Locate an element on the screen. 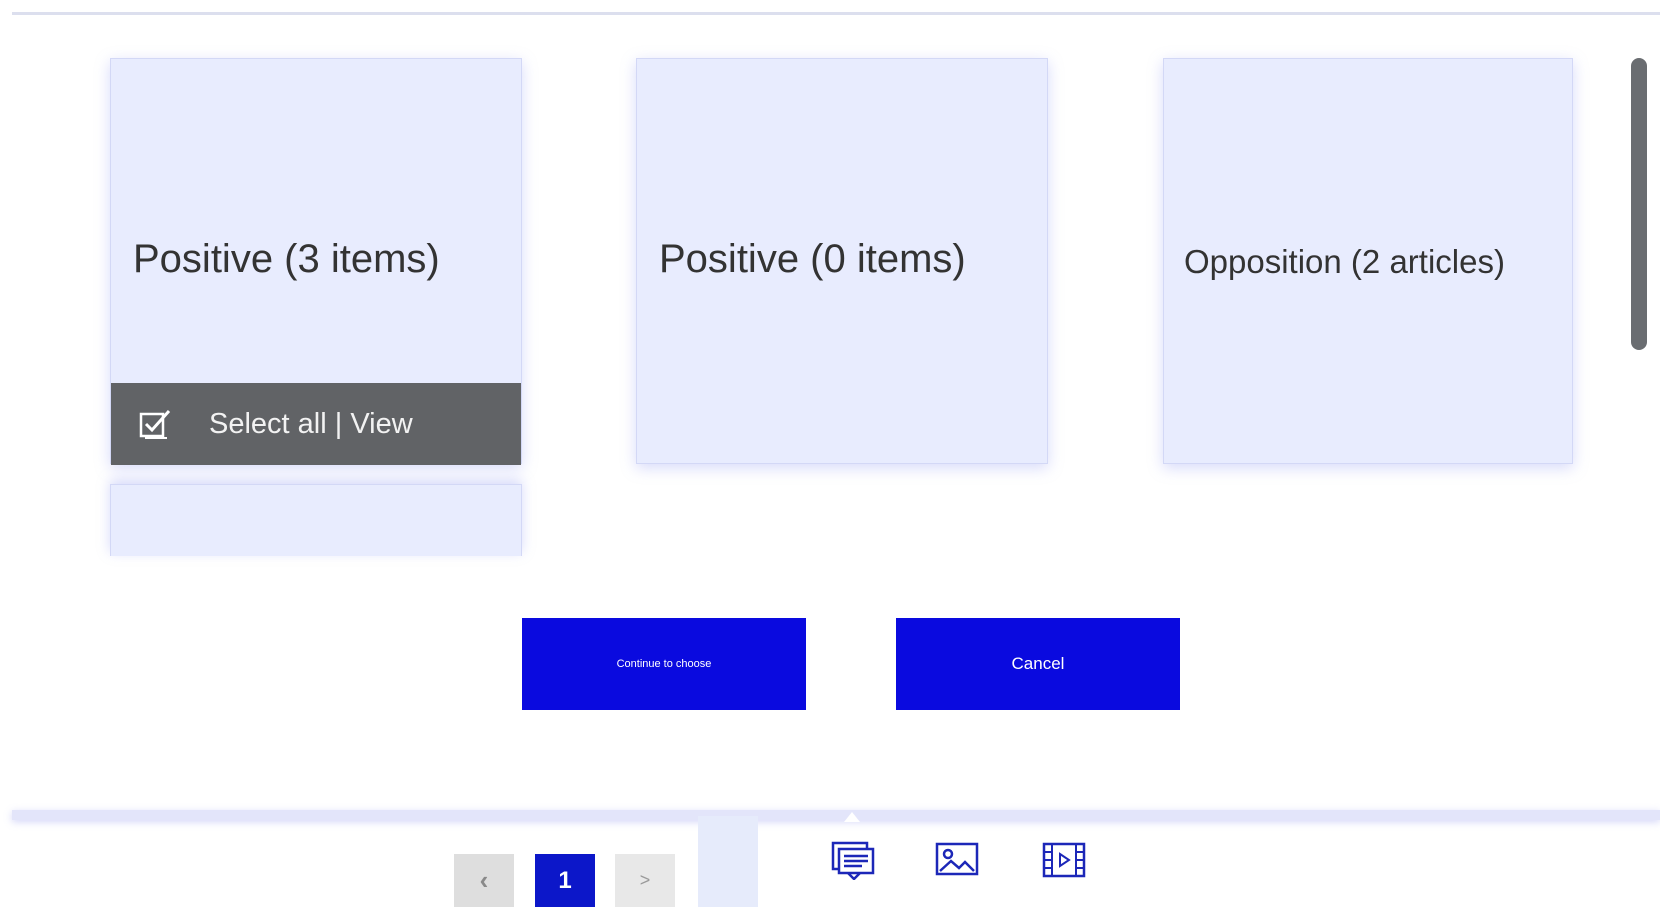 This screenshot has width=1660, height=907. active-tab-pointer is located at coordinates (852, 817).